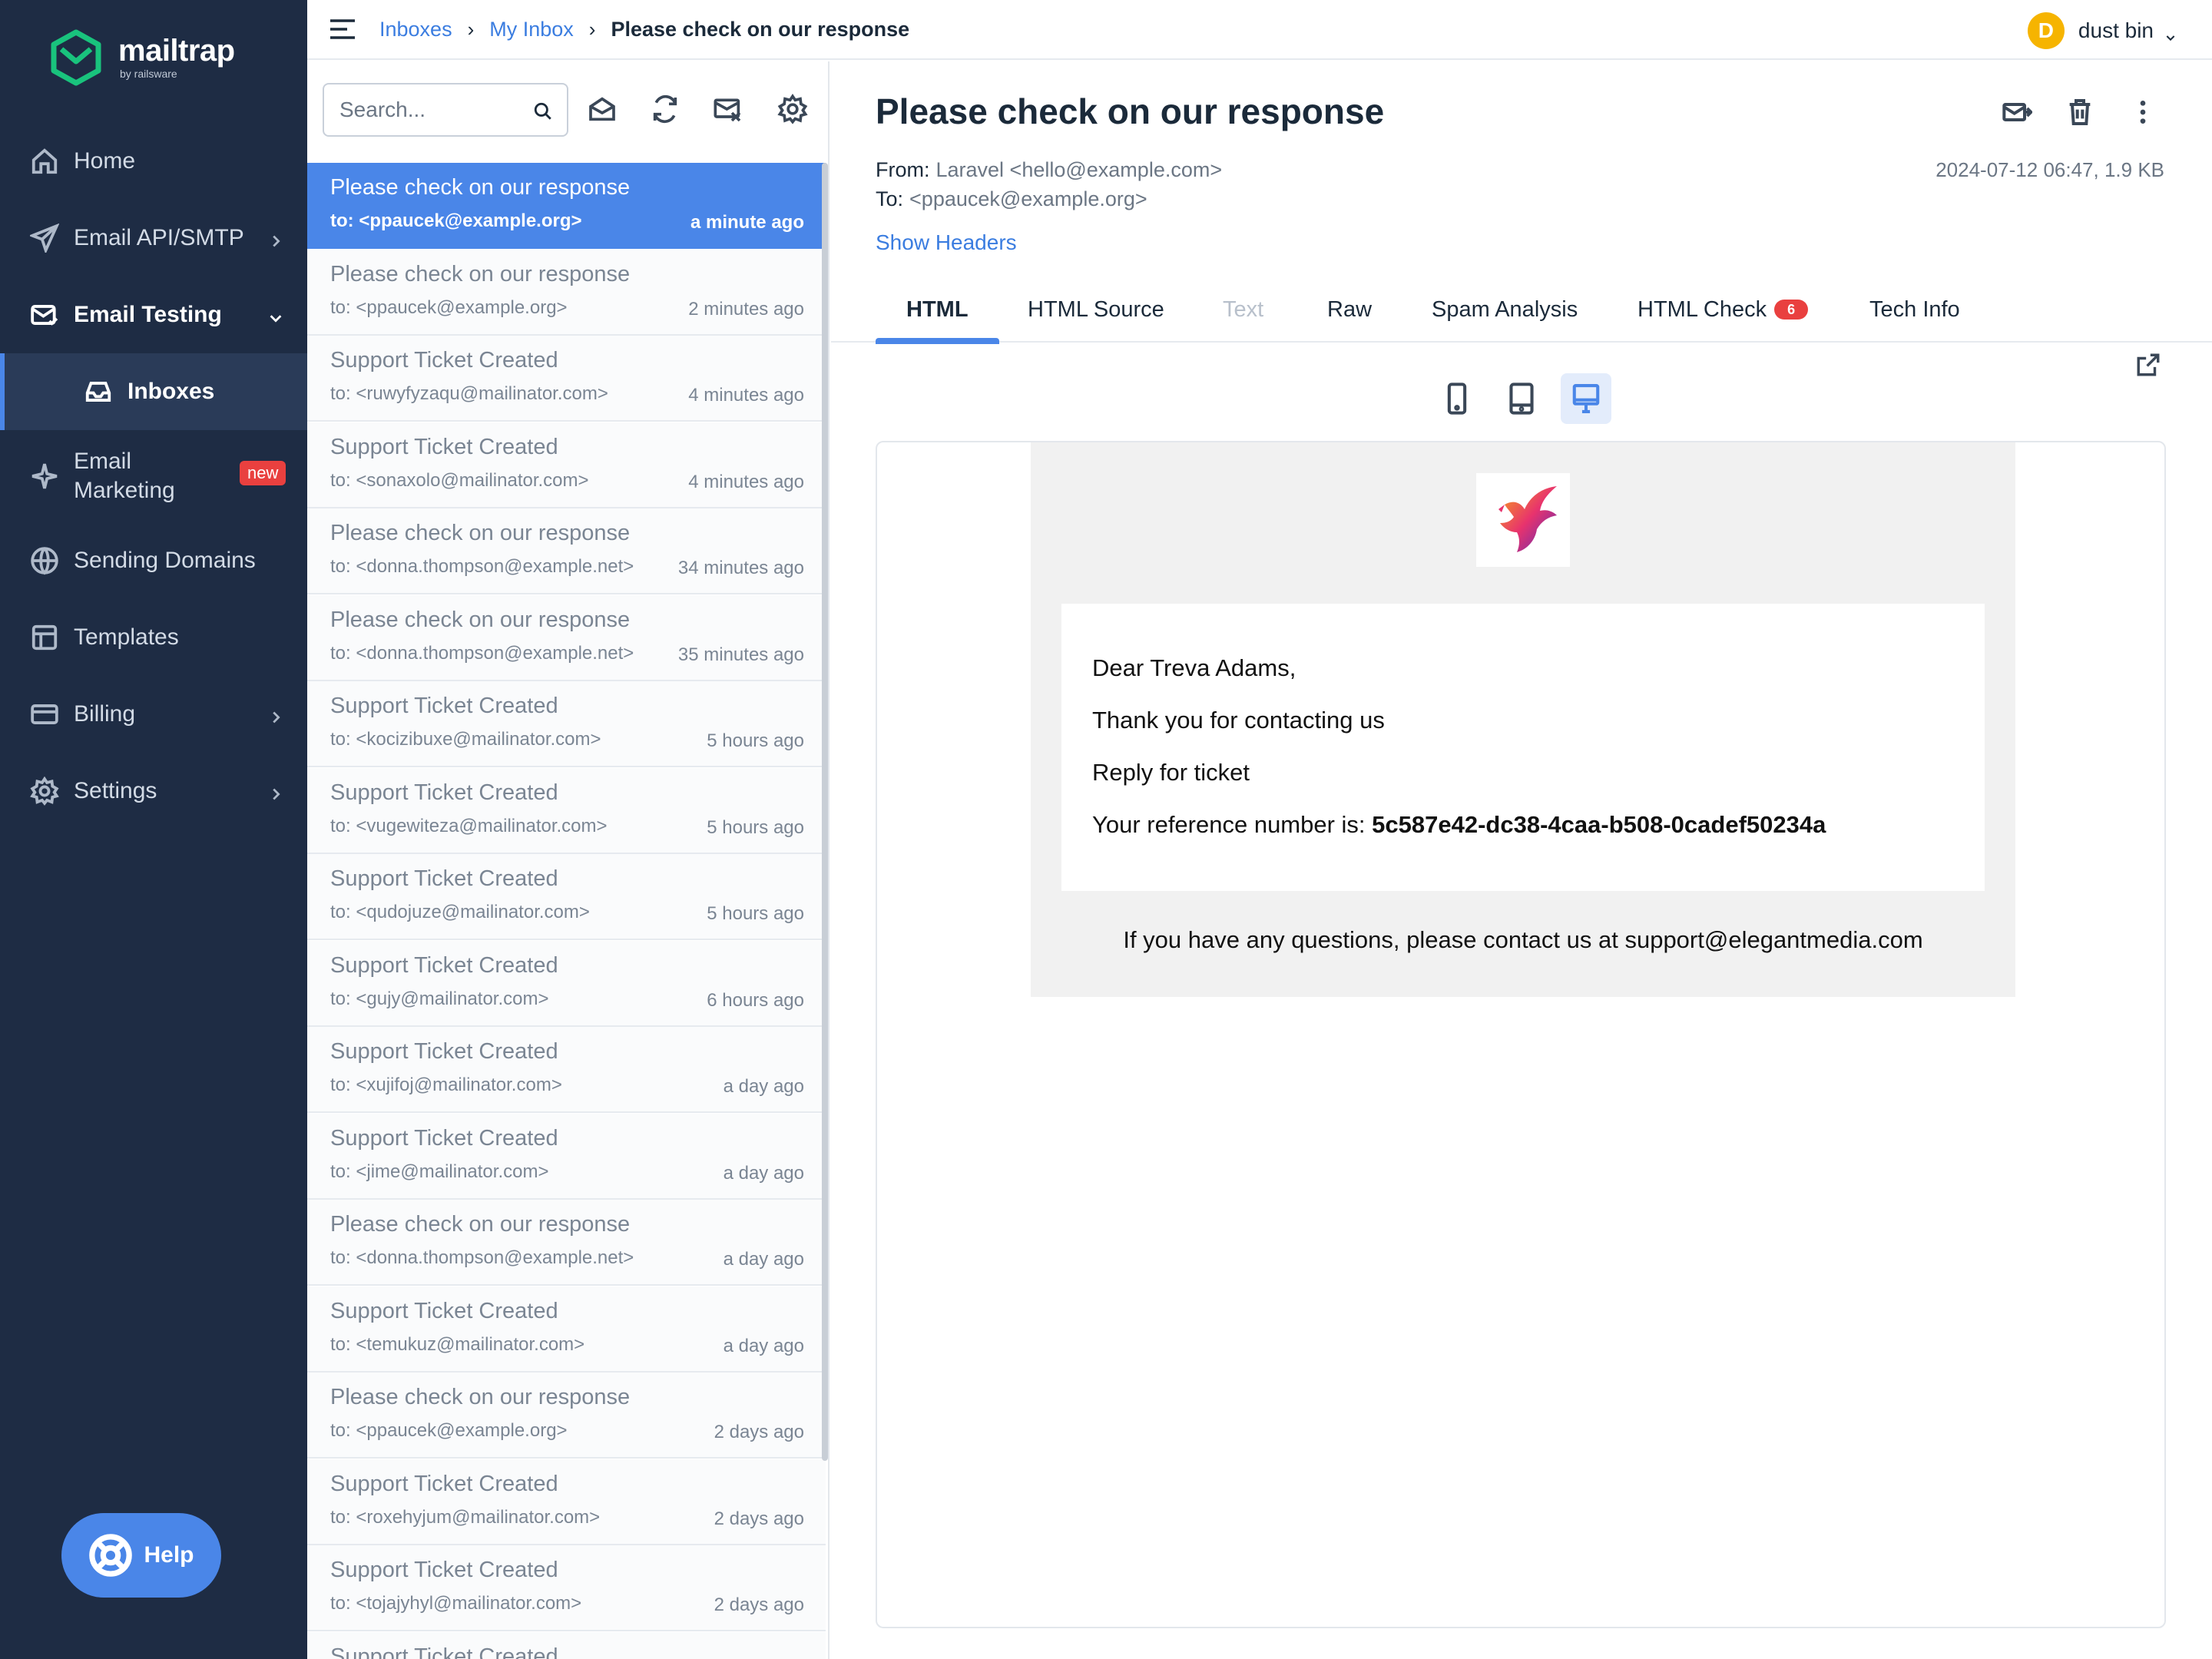 The width and height of the screenshot is (2212, 1659). I want to click on message-to: to: <xujifoj@mailinator.com>, so click(446, 1085).